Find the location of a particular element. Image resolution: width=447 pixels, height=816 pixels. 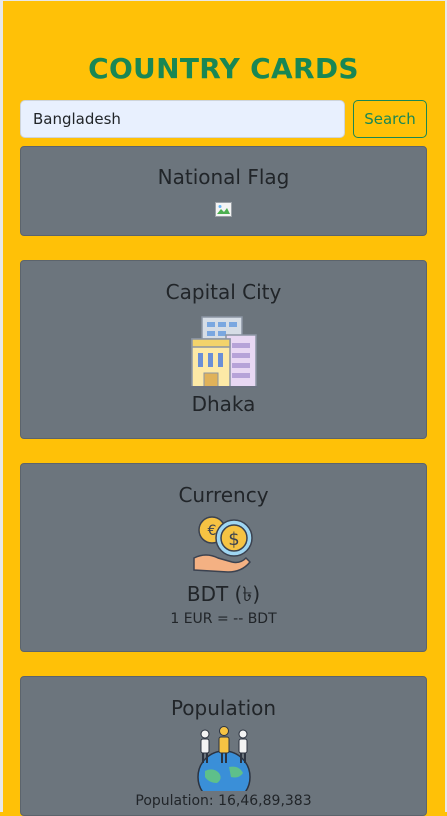

people-globe-icon is located at coordinates (224, 764).